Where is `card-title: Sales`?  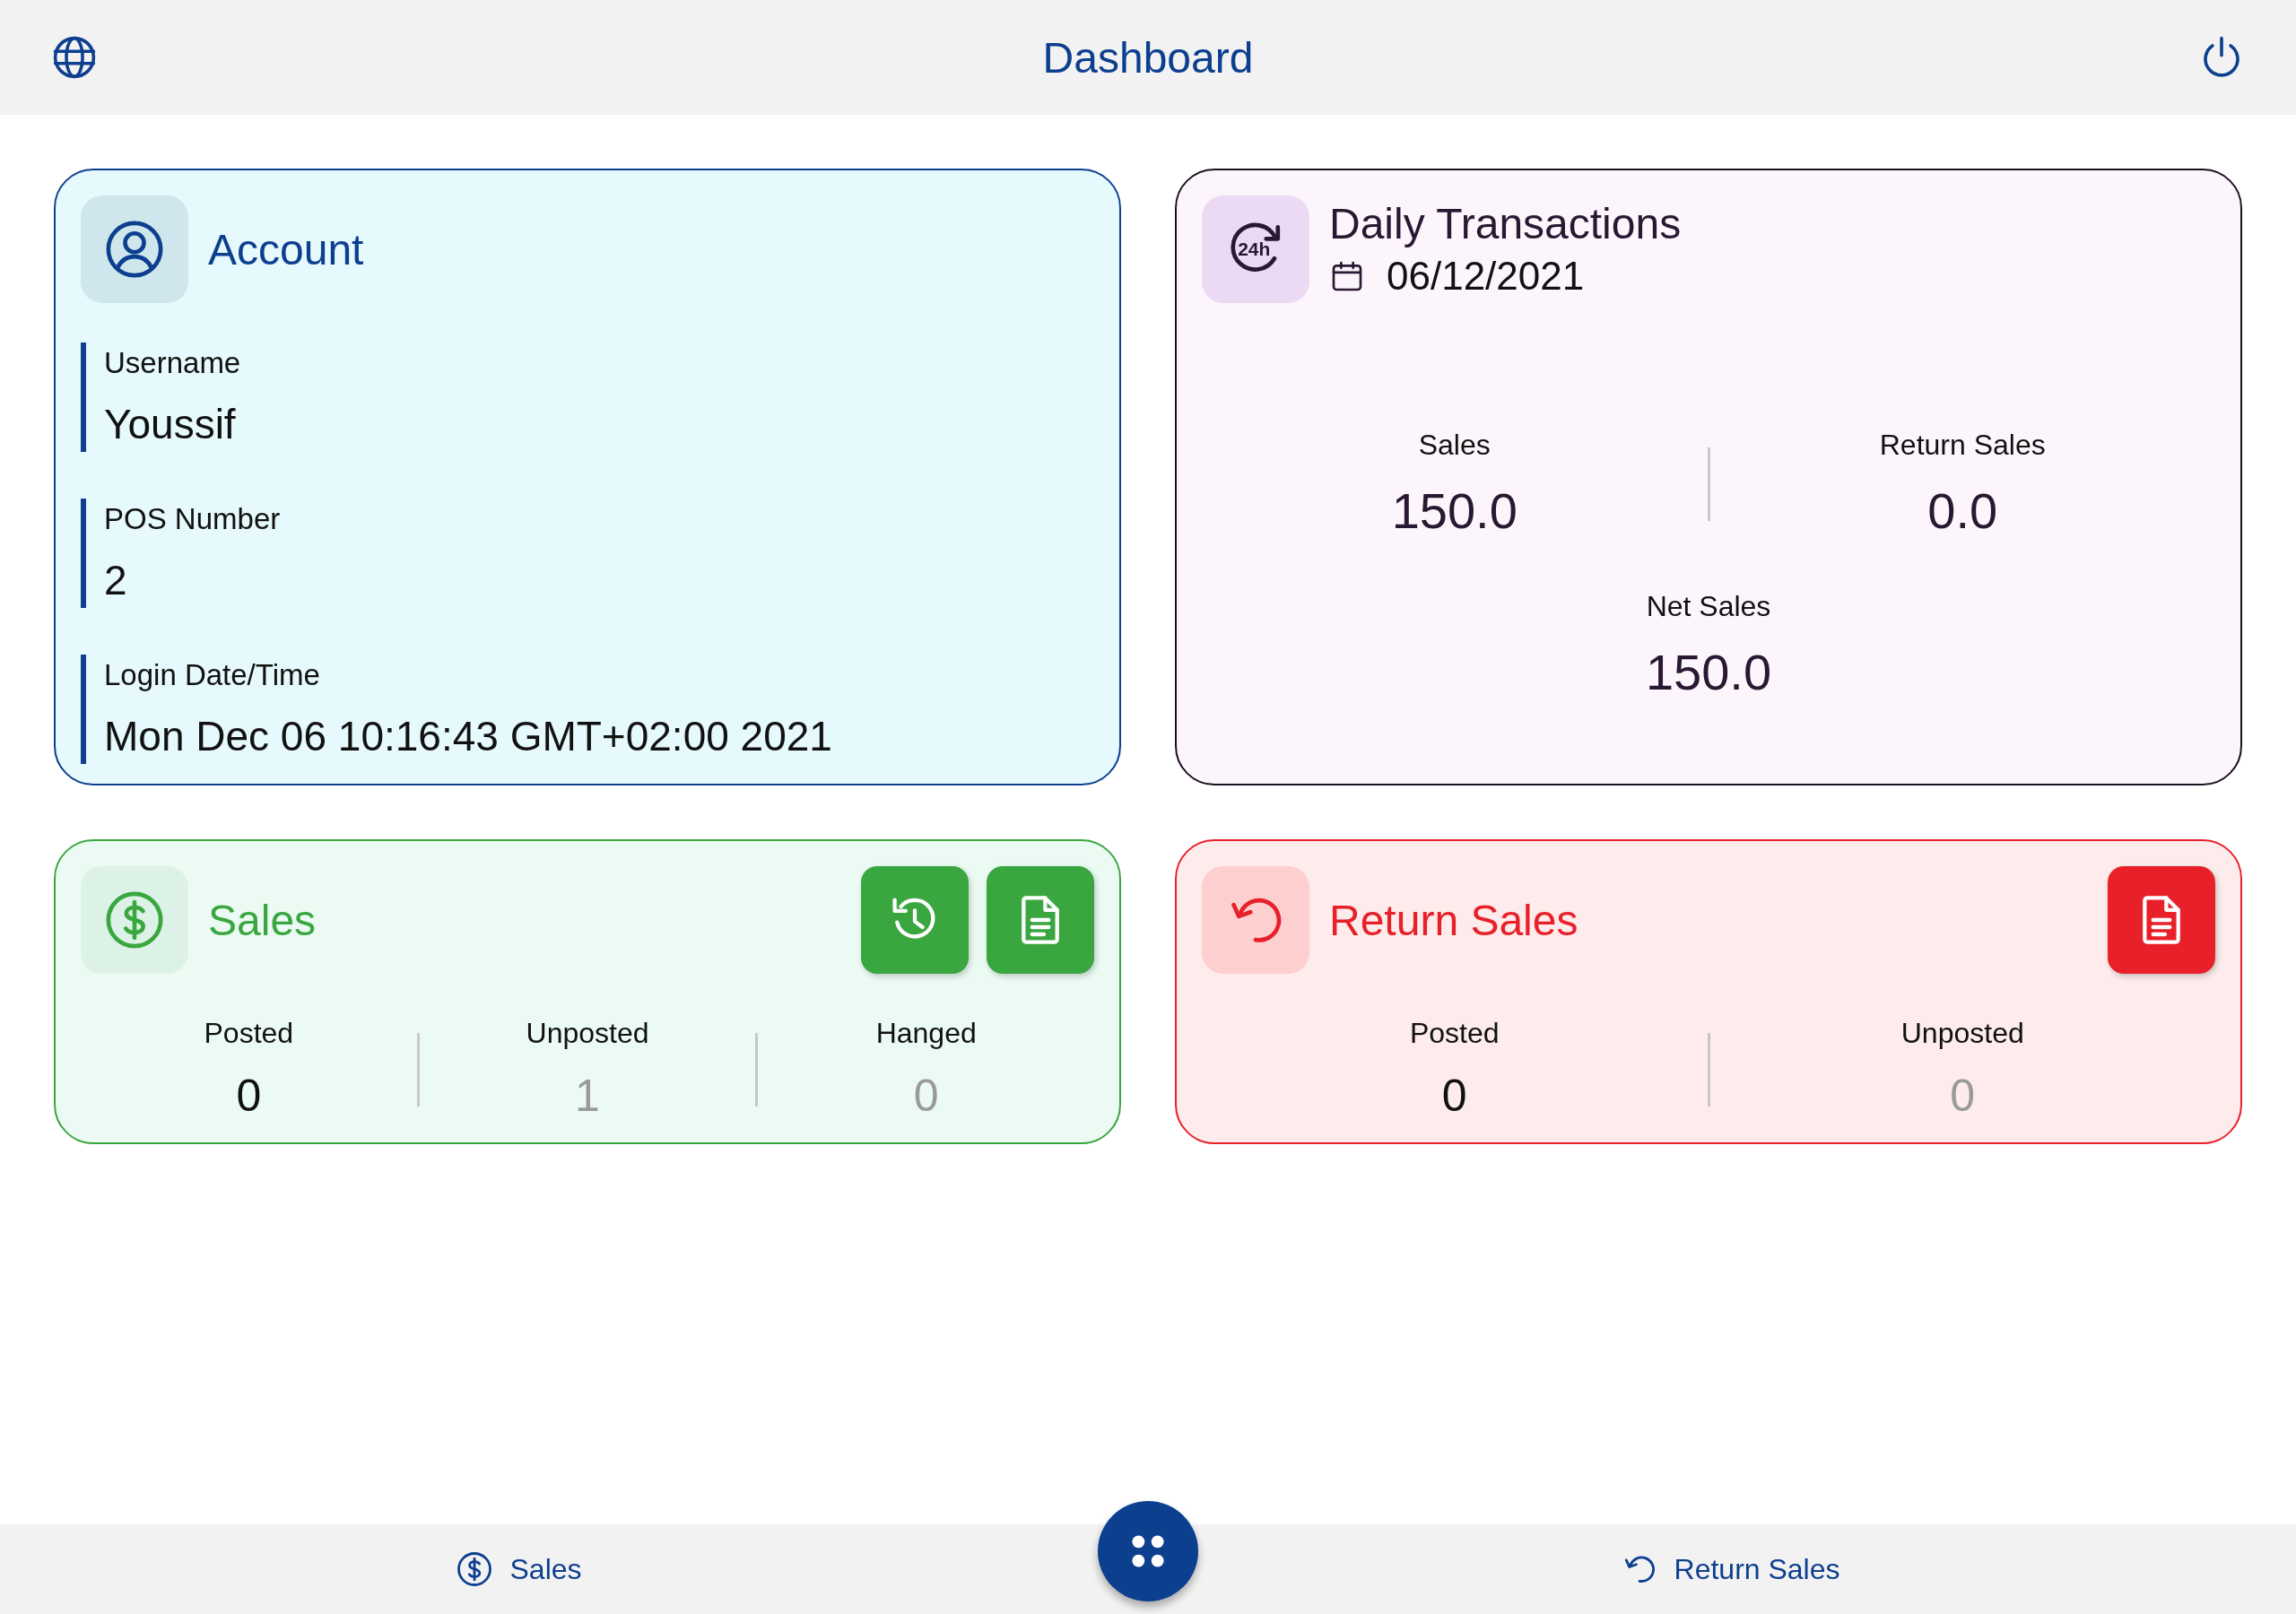 card-title: Sales is located at coordinates (262, 920).